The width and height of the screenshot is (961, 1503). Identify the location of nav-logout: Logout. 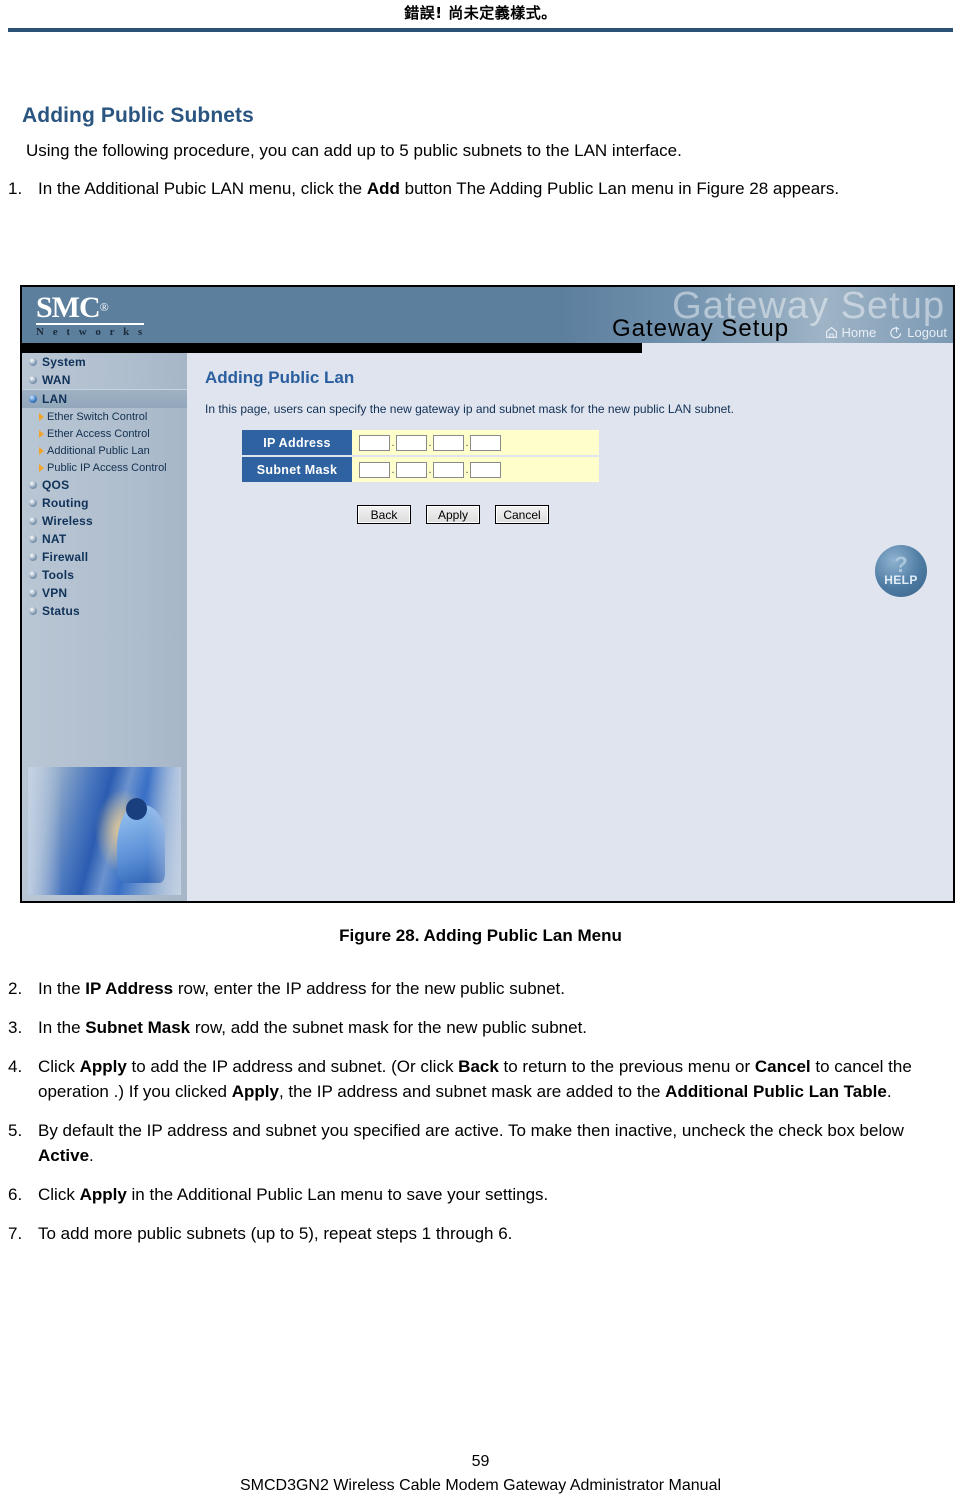
(918, 332).